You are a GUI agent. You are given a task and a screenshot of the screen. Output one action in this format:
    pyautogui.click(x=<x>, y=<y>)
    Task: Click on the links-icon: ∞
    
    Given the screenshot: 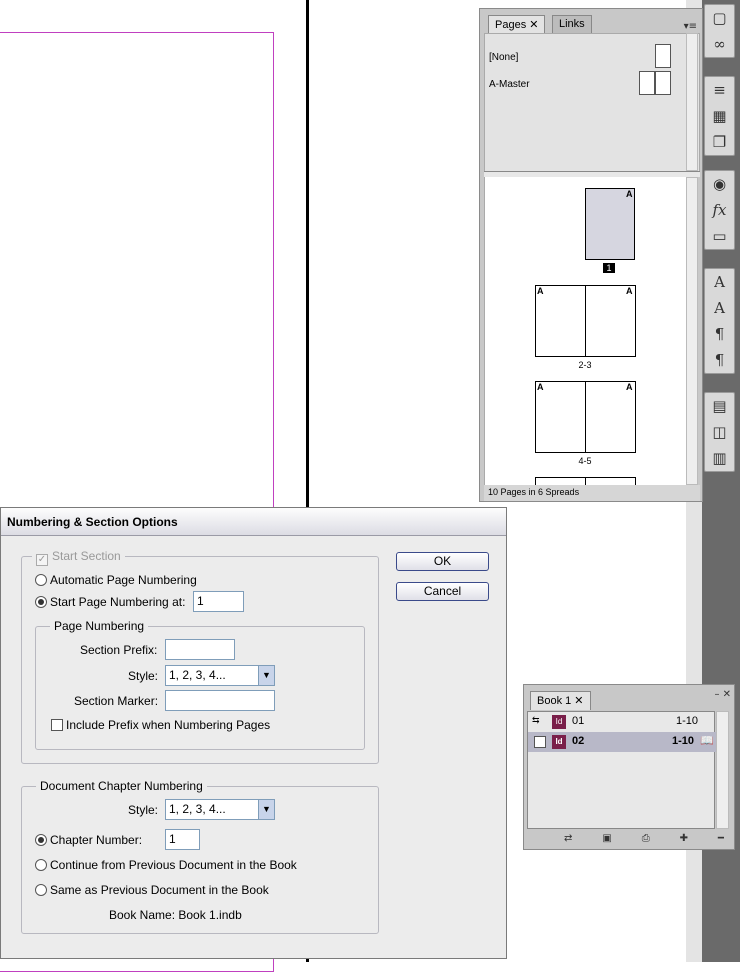 What is the action you would take?
    pyautogui.click(x=719, y=44)
    